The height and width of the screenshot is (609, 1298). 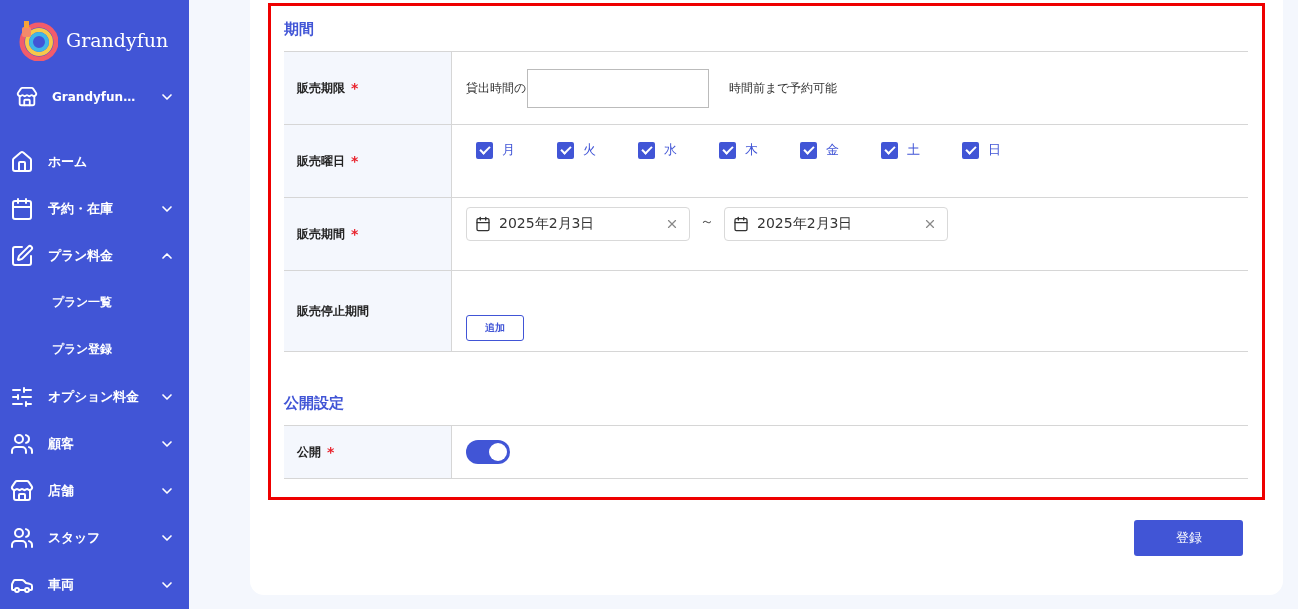 I want to click on edit-icon, so click(x=22, y=255).